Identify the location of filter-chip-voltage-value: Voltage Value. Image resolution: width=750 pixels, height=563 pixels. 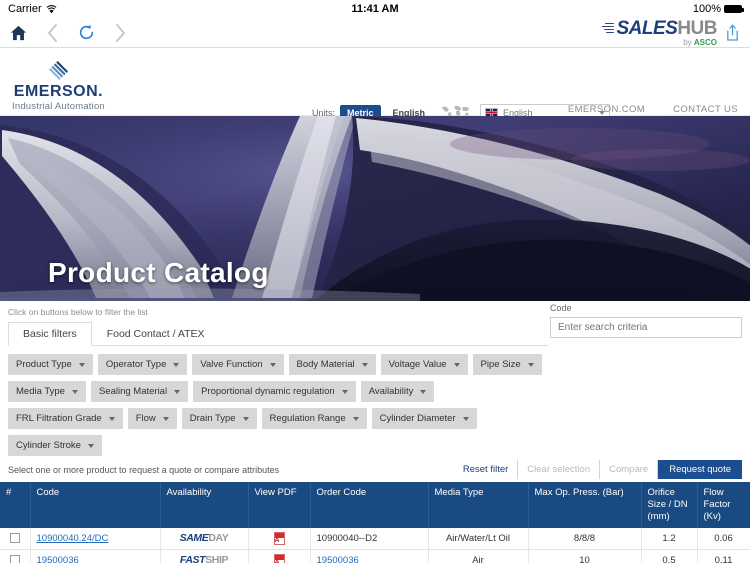
(424, 364).